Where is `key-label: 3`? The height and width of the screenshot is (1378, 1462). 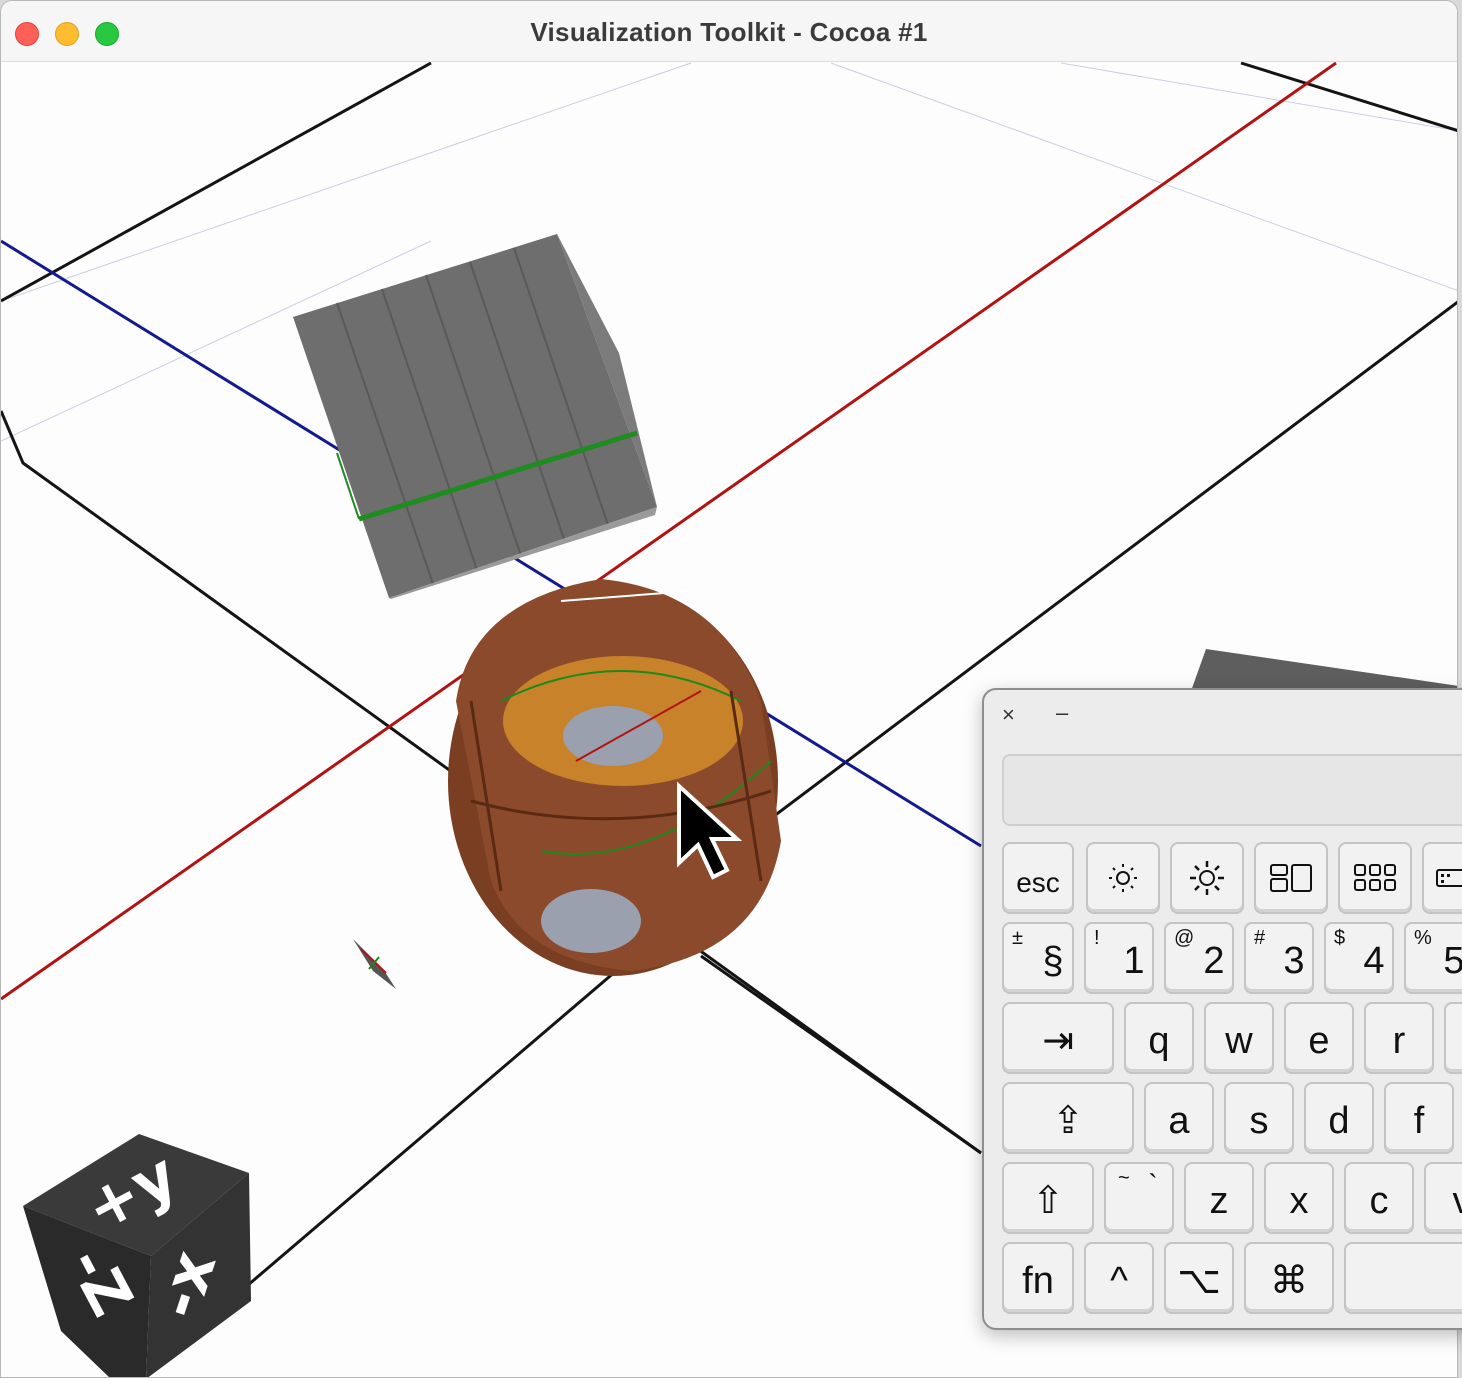
key-label: 3 is located at coordinates (1294, 961).